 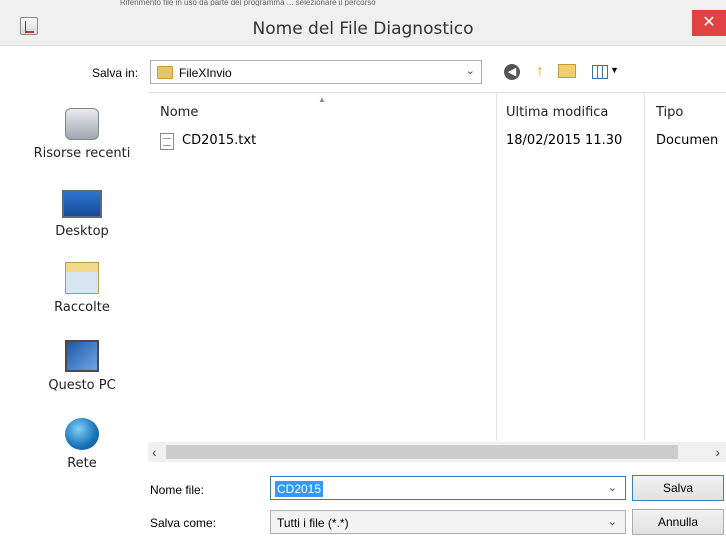 What do you see at coordinates (299, 489) in the screenshot?
I see `filename-value: CD2015` at bounding box center [299, 489].